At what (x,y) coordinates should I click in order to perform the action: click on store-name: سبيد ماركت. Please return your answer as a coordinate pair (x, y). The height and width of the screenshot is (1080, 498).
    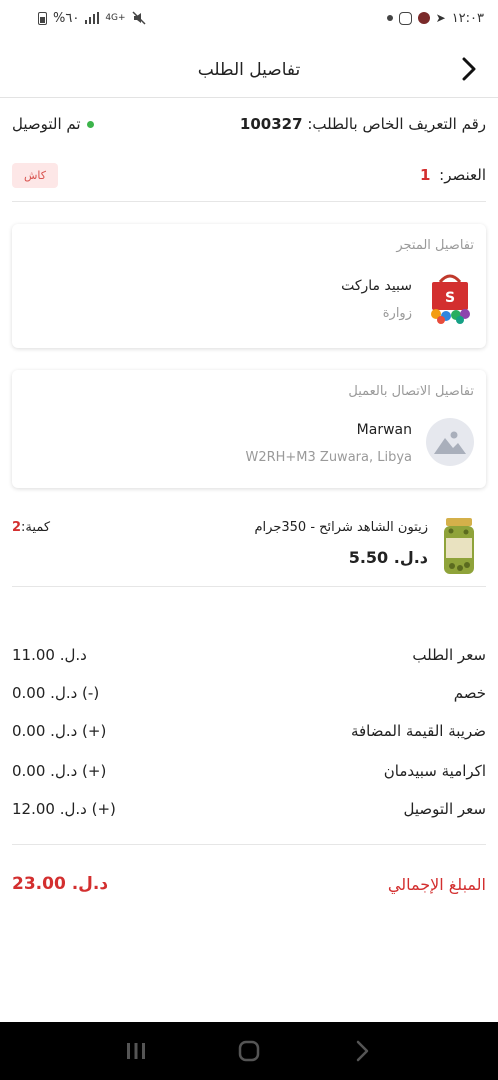
    Looking at the image, I should click on (376, 286).